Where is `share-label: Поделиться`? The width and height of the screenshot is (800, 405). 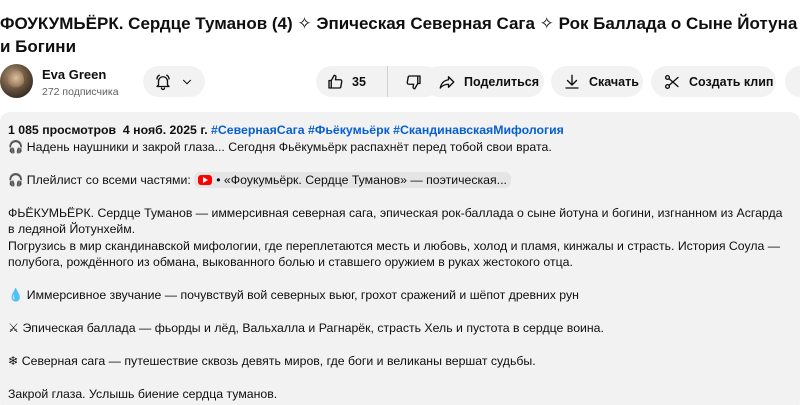 share-label: Поделиться is located at coordinates (502, 81).